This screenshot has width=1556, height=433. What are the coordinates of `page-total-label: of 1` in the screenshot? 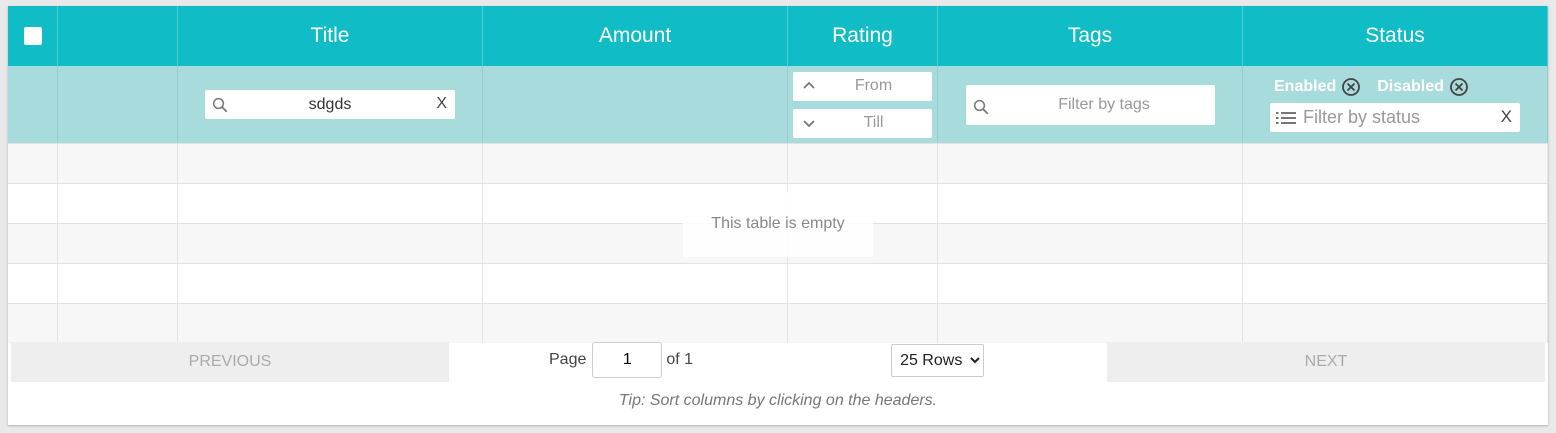 It's located at (680, 359).